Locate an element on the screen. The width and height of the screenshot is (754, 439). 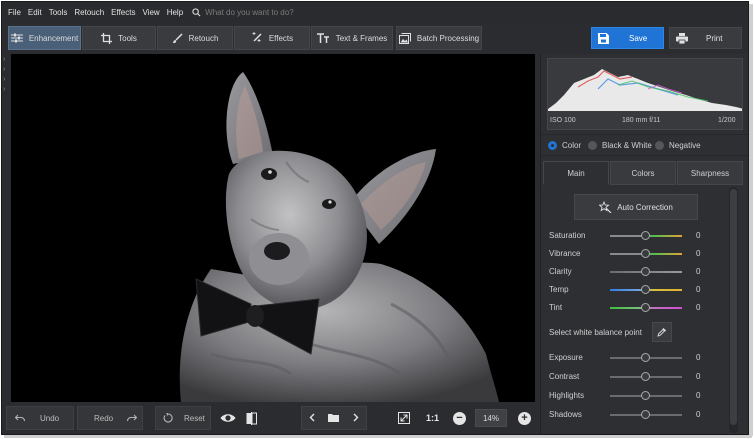
menu-help: Help is located at coordinates (175, 12).